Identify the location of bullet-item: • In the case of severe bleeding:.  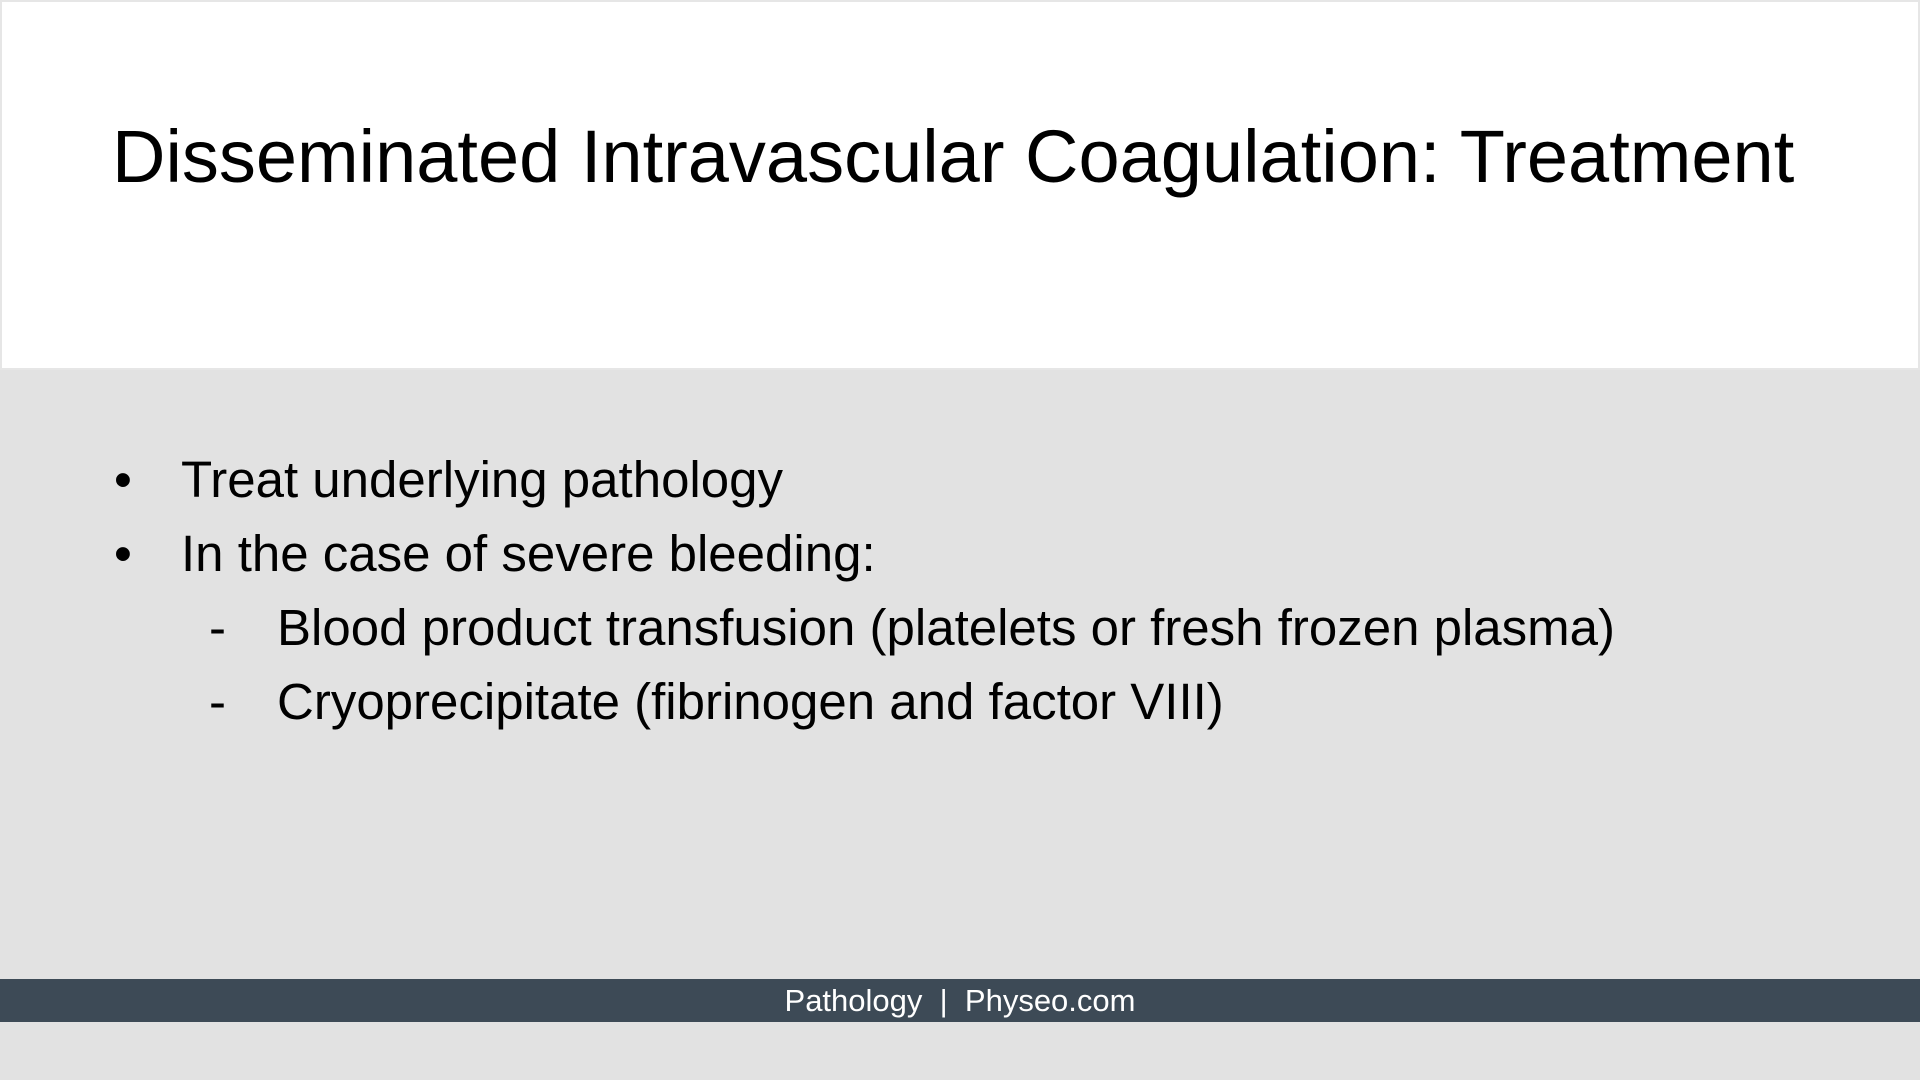
(960, 561).